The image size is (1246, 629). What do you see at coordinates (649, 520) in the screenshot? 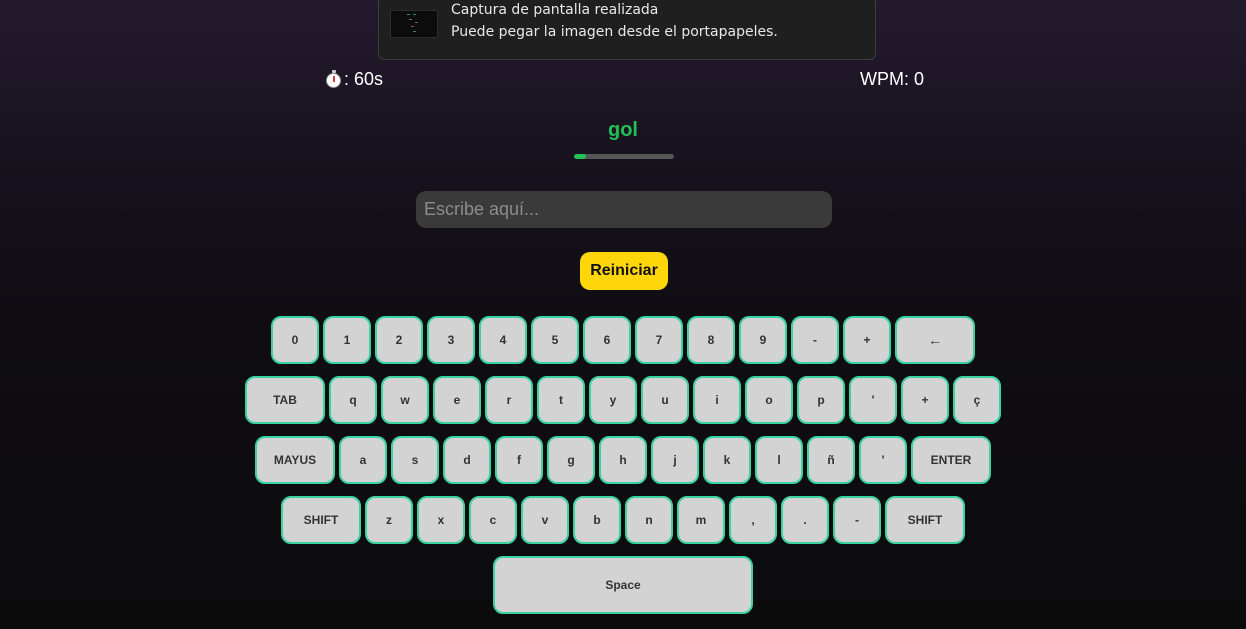
I see `key-n: n` at bounding box center [649, 520].